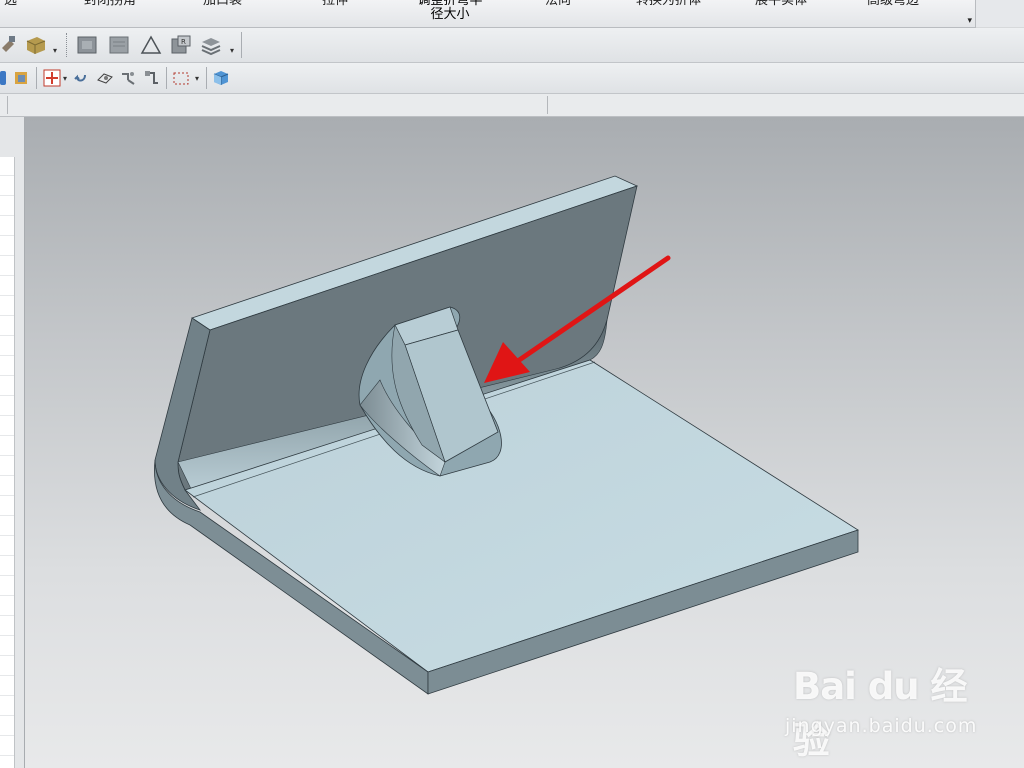  I want to click on panel-header-strip, so click(512, 105).